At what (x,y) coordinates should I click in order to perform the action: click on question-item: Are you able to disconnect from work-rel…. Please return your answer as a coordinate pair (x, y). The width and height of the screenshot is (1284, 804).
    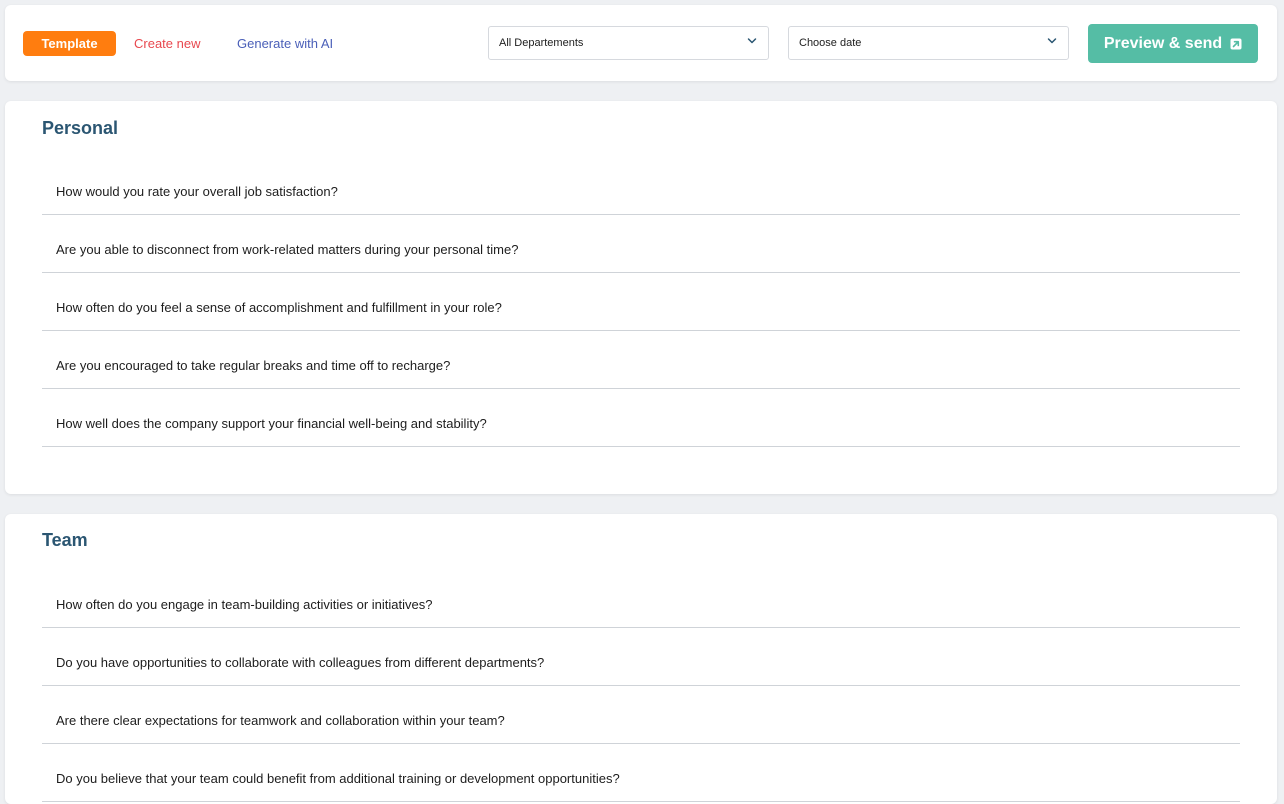
    Looking at the image, I should click on (641, 244).